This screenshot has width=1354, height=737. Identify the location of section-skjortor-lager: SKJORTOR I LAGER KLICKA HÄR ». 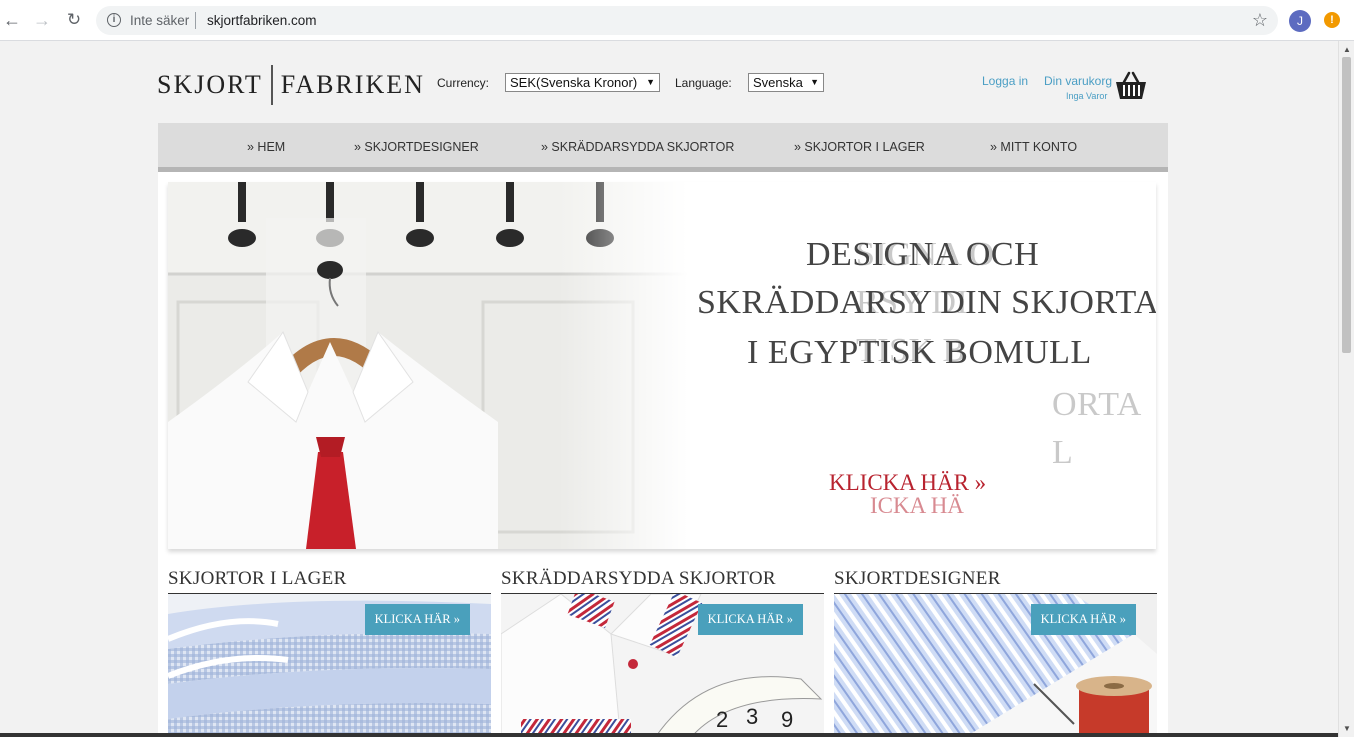
(329, 652).